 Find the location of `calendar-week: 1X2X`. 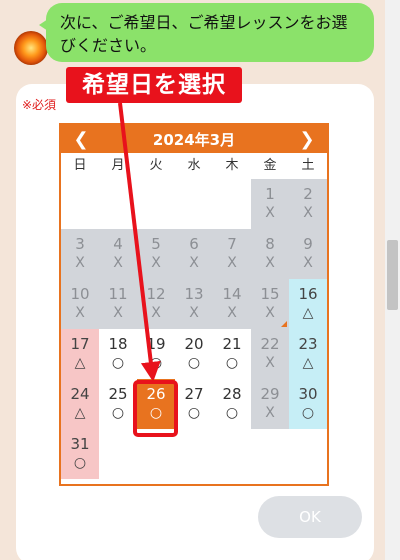

calendar-week: 1X2X is located at coordinates (194, 204).